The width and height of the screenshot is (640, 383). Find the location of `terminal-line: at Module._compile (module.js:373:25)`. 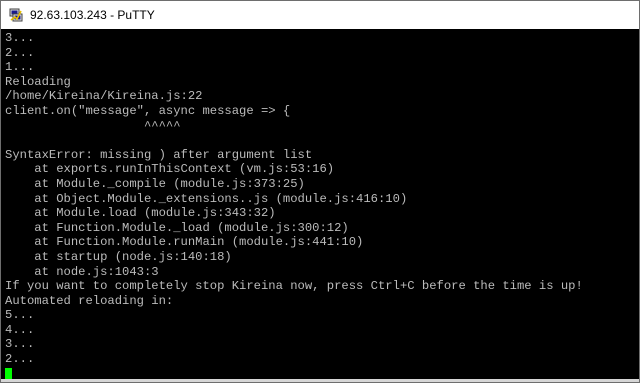

terminal-line: at Module._compile (module.js:373:25) is located at coordinates (155, 183).